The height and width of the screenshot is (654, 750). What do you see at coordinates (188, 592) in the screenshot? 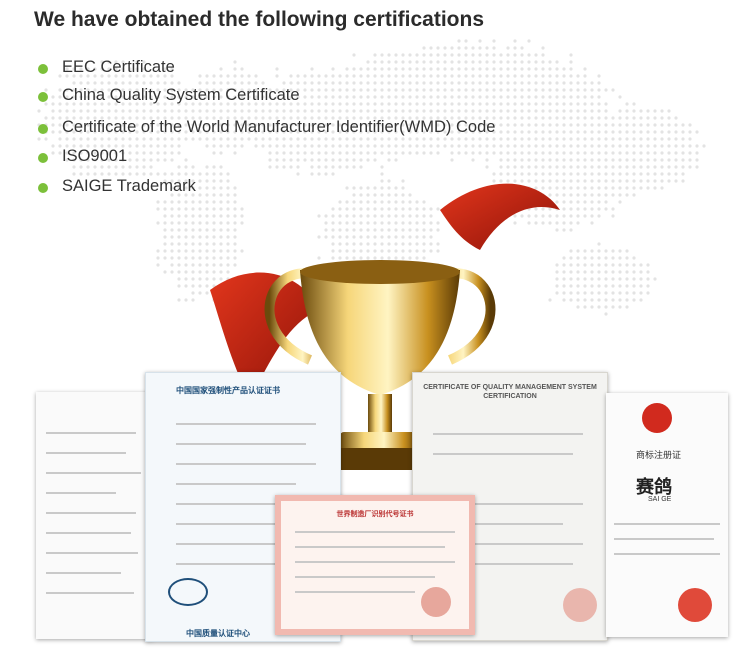
I see `cqc-logo-icon` at bounding box center [188, 592].